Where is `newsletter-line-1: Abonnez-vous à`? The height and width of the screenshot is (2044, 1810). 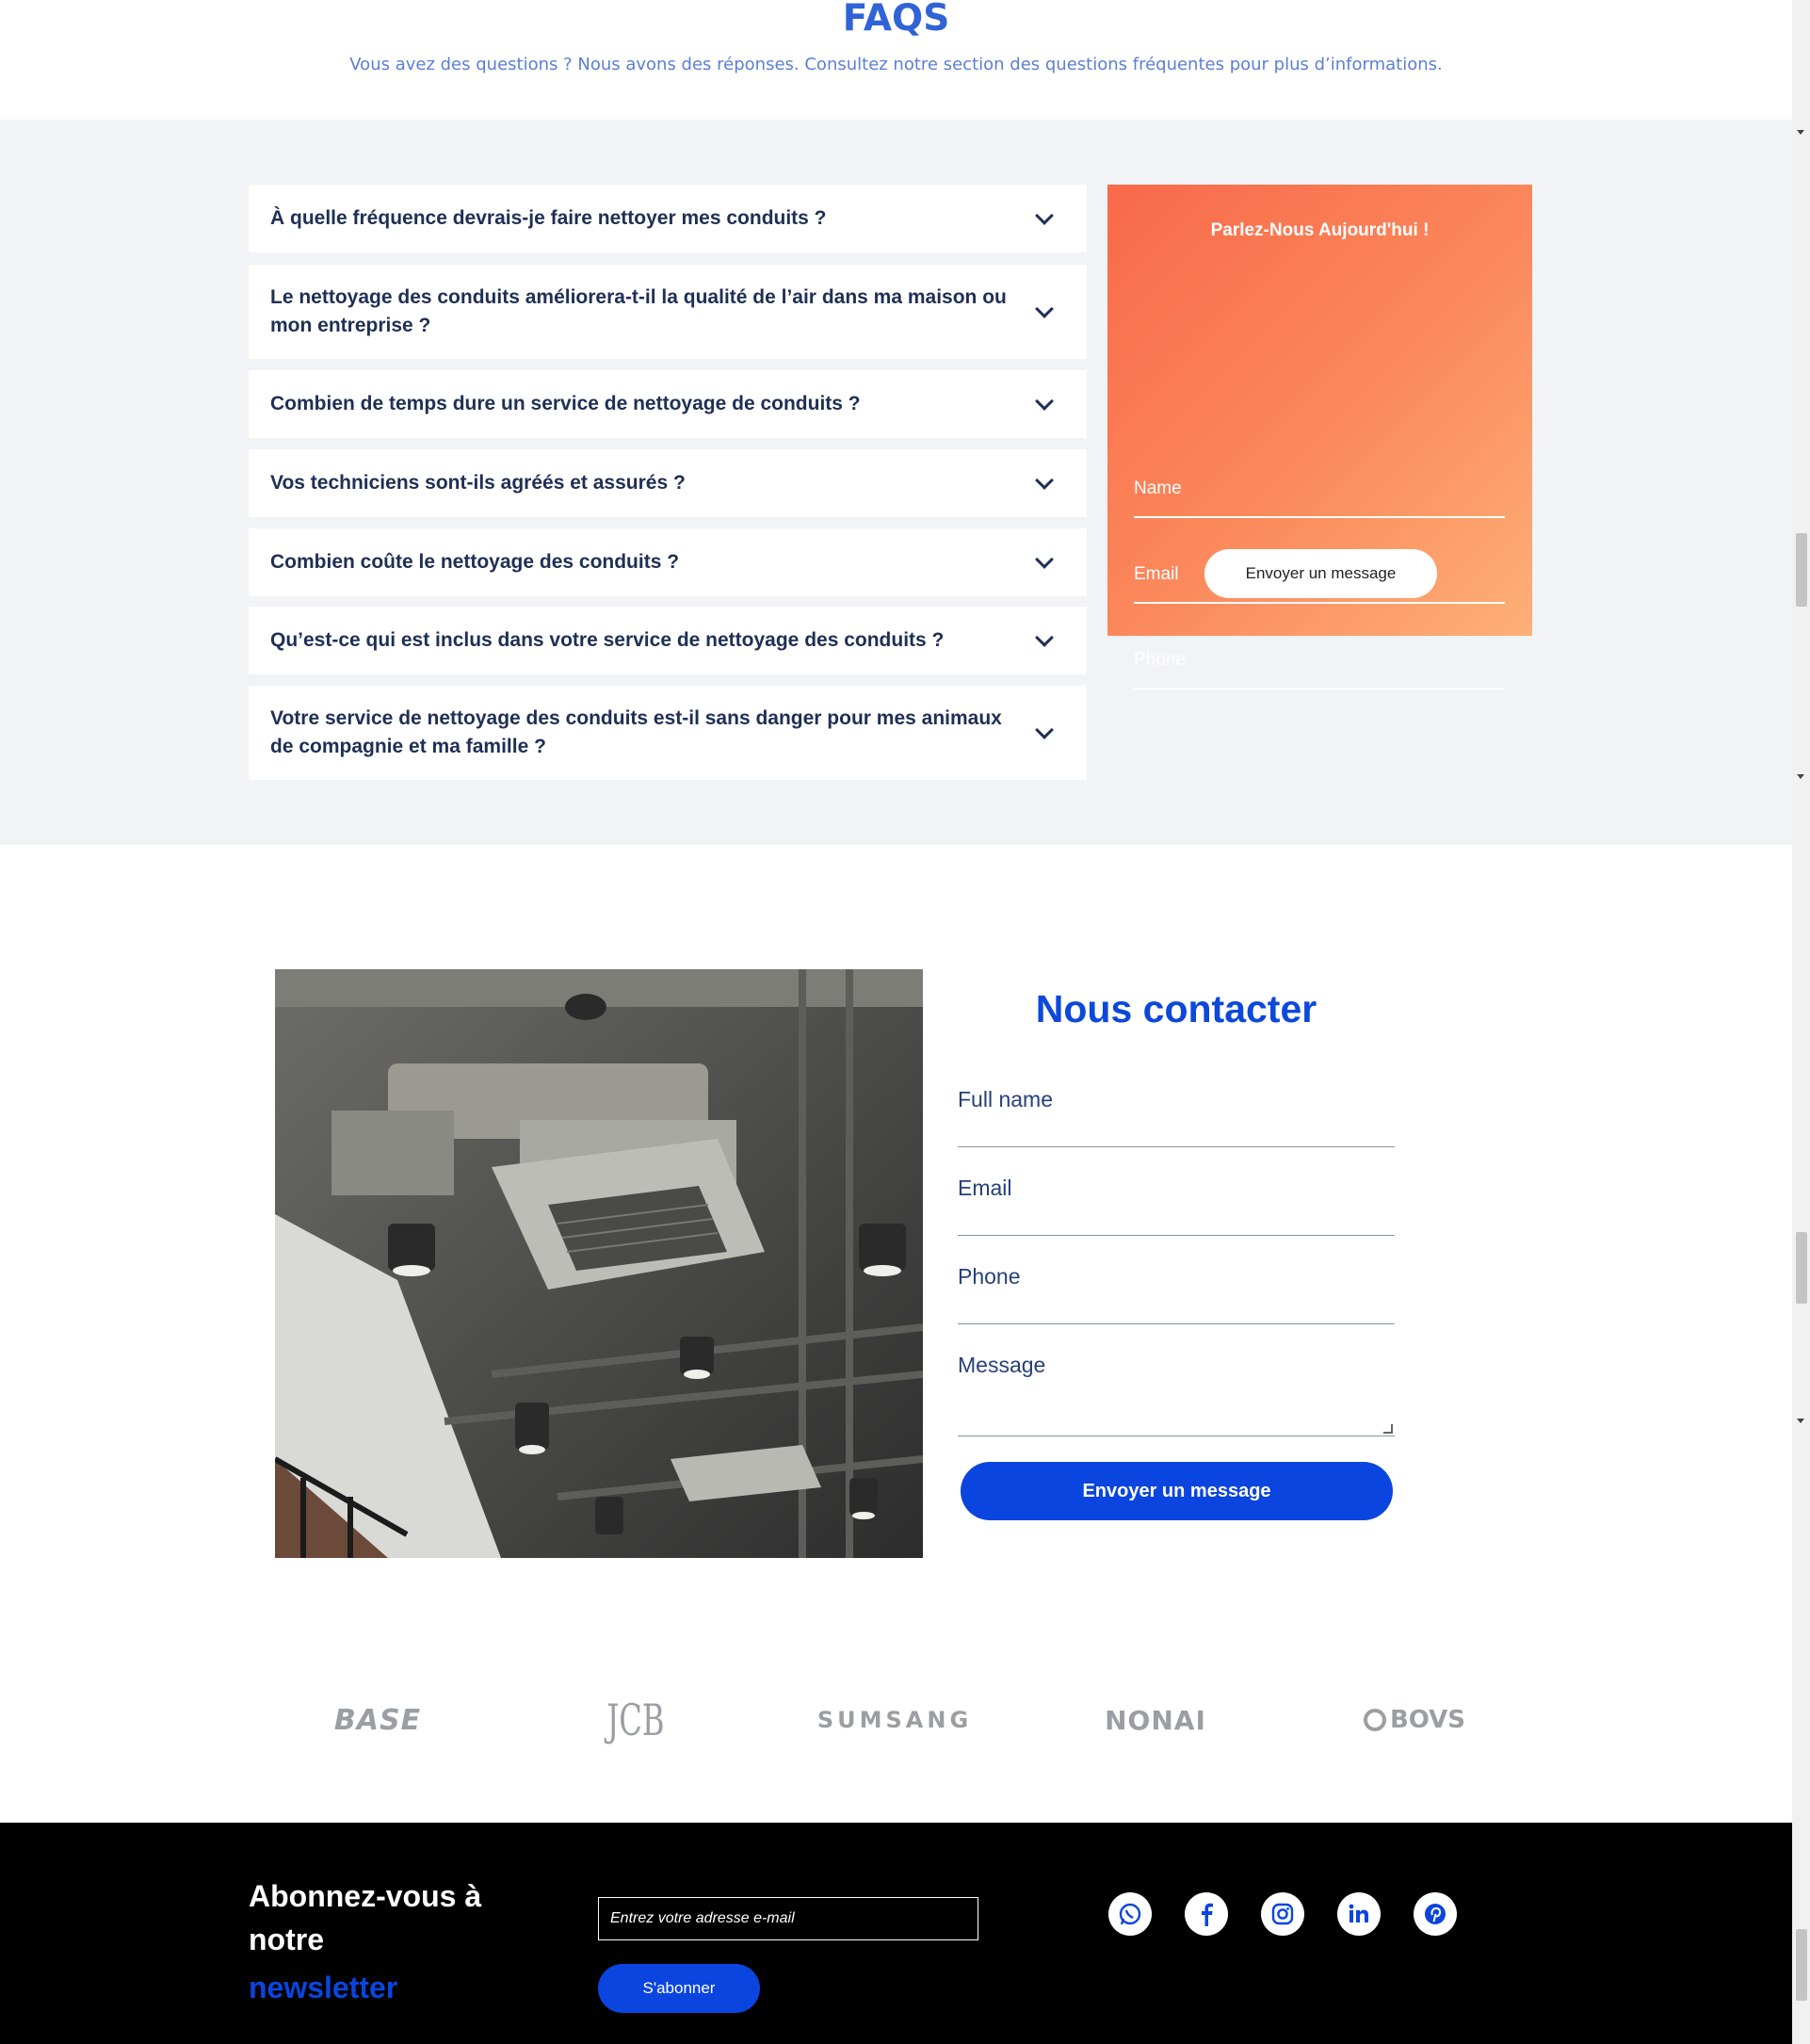
newsletter-line-1: Abonnez-vous à is located at coordinates (365, 1896).